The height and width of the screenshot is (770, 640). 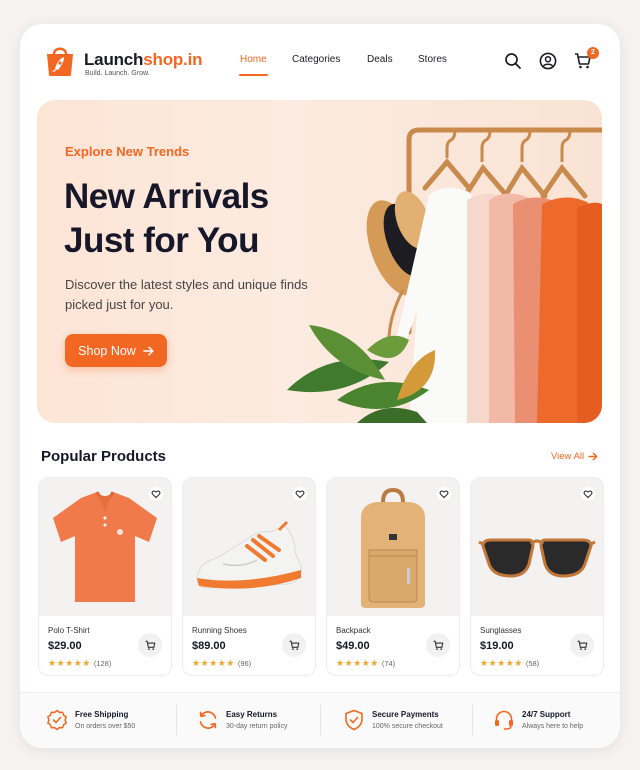 I want to click on product-card: Backpack $49.00 ★★★★★ (74), so click(x=393, y=576).